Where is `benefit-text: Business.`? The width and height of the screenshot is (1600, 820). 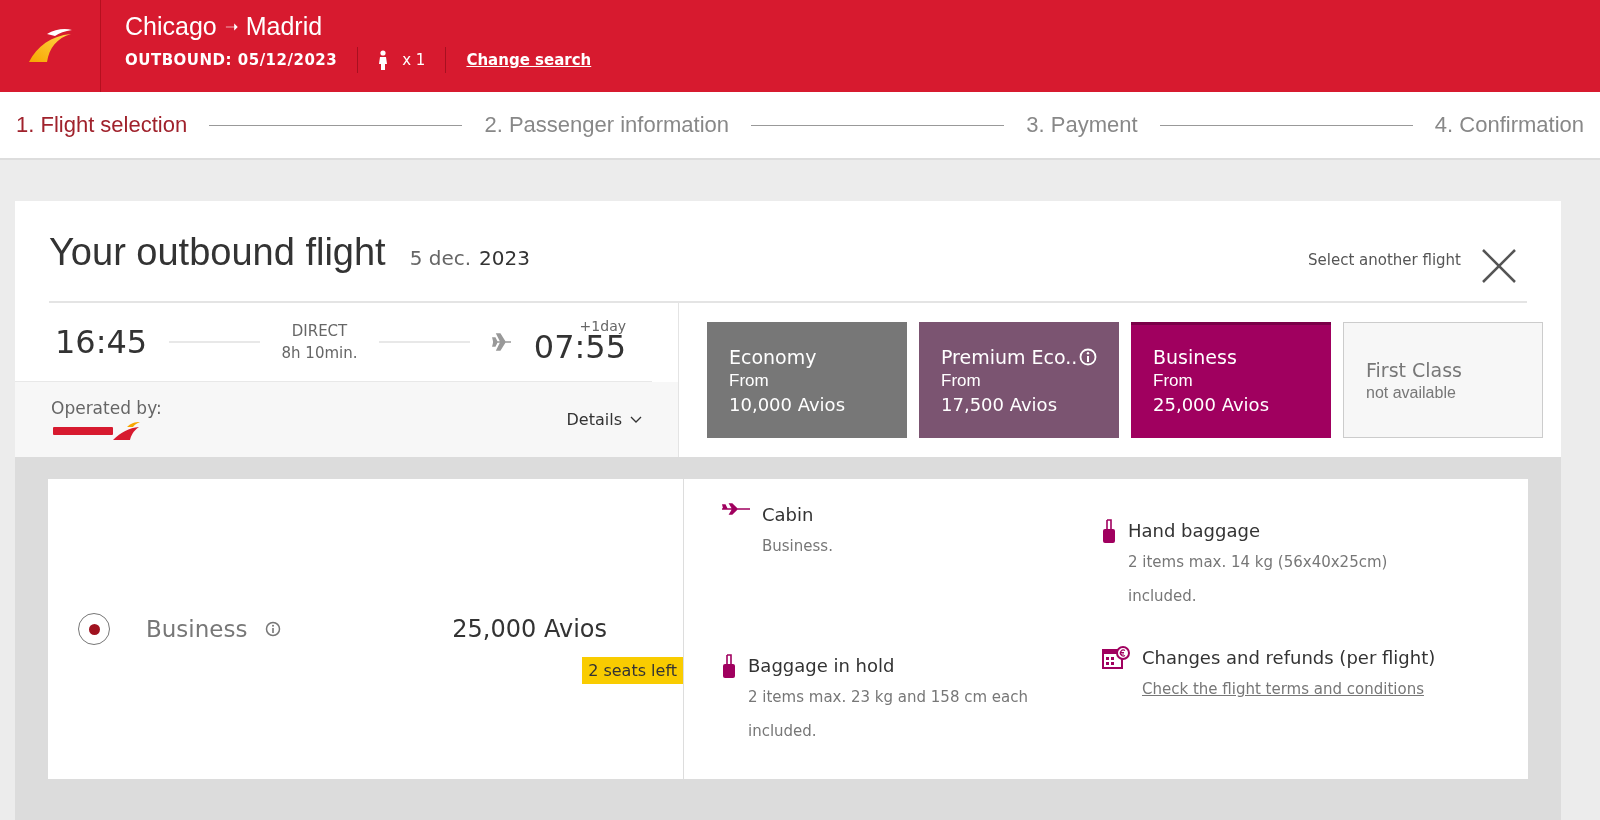
benefit-text: Business. is located at coordinates (797, 546).